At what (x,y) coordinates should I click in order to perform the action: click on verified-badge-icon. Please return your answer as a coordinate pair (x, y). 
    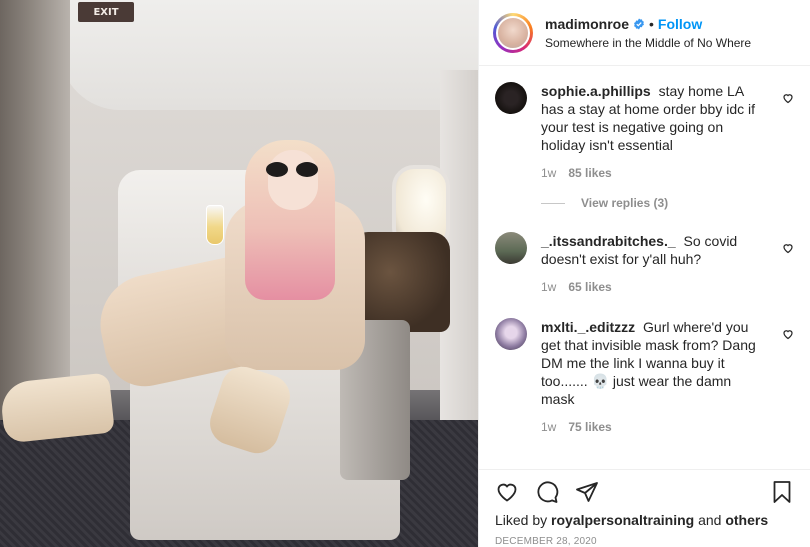
    Looking at the image, I should click on (639, 23).